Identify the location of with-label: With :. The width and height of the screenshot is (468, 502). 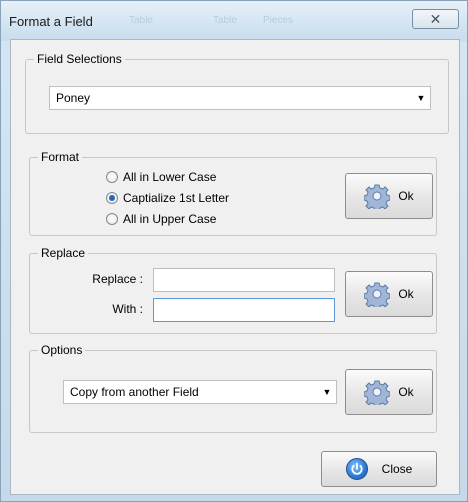
(127, 309).